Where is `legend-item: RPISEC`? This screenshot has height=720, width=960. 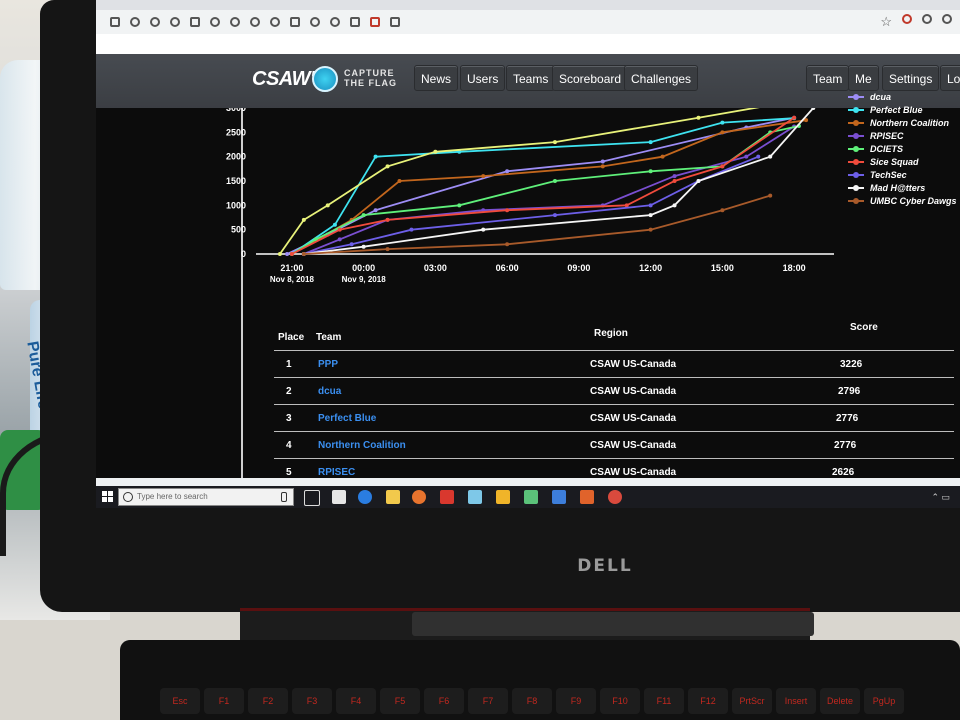
legend-item: RPISEC is located at coordinates (902, 135).